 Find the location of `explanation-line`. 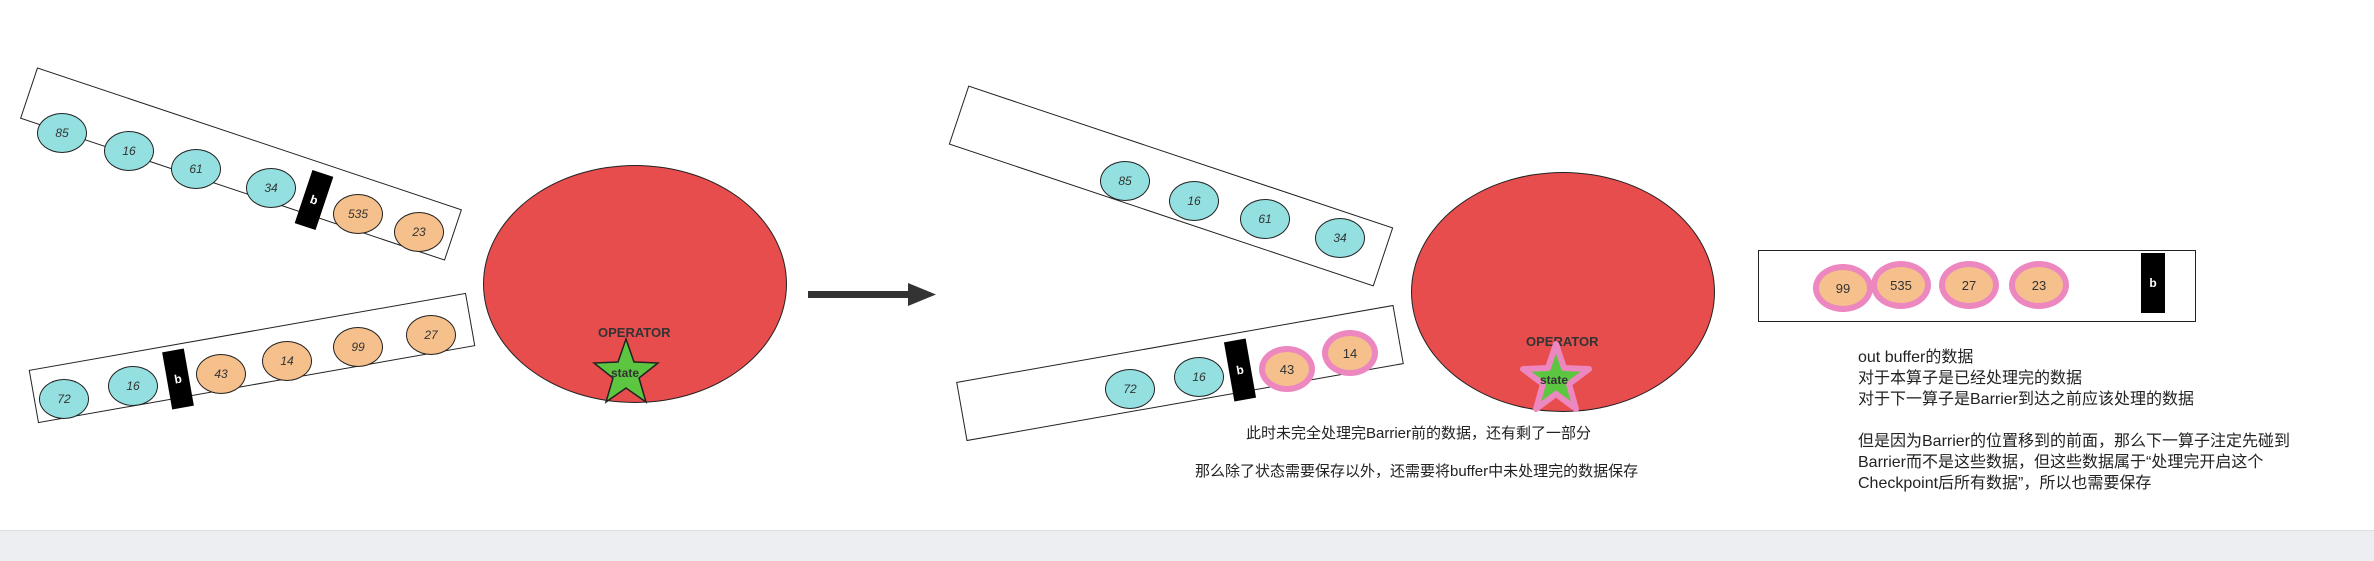

explanation-line is located at coordinates (2074, 420).